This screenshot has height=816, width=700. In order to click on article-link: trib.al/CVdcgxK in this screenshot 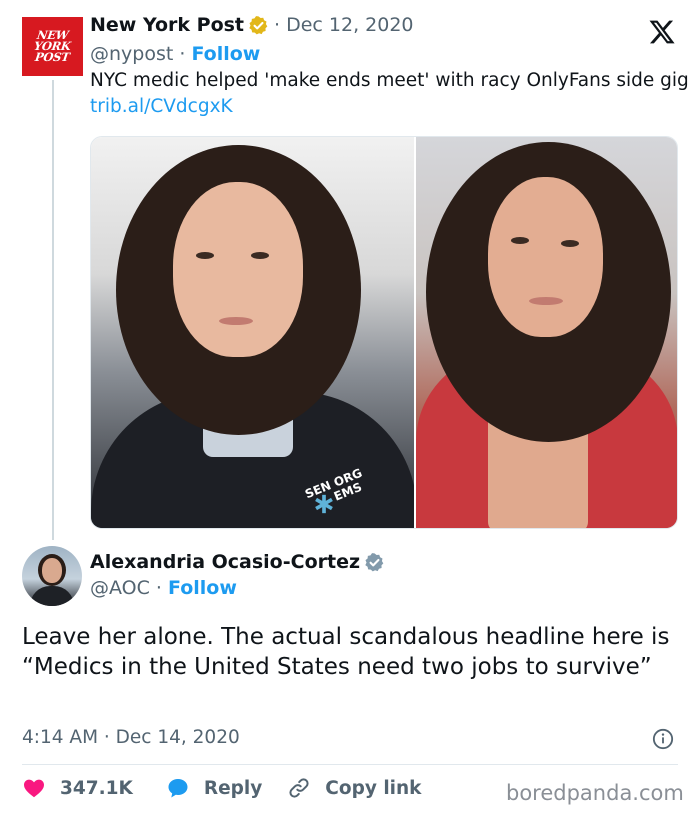, I will do `click(161, 106)`.